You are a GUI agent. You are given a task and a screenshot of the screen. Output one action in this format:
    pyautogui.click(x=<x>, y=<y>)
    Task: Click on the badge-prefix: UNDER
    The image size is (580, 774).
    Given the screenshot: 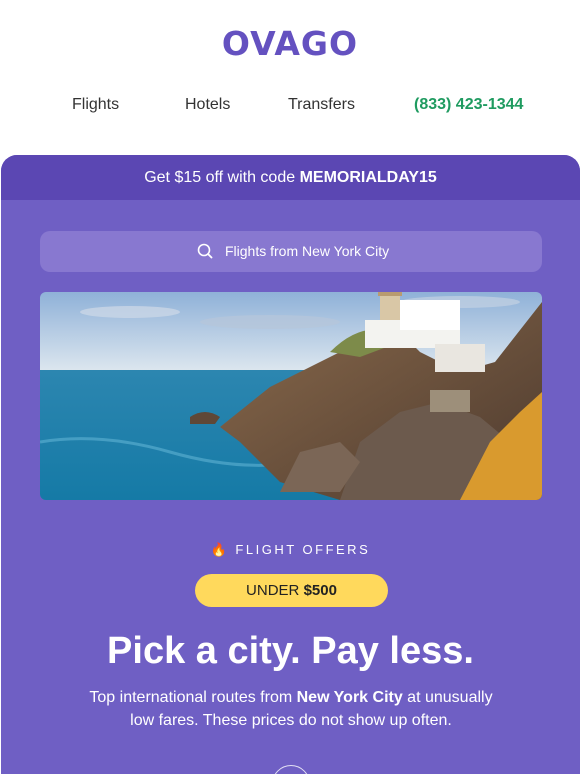 What is the action you would take?
    pyautogui.click(x=275, y=590)
    